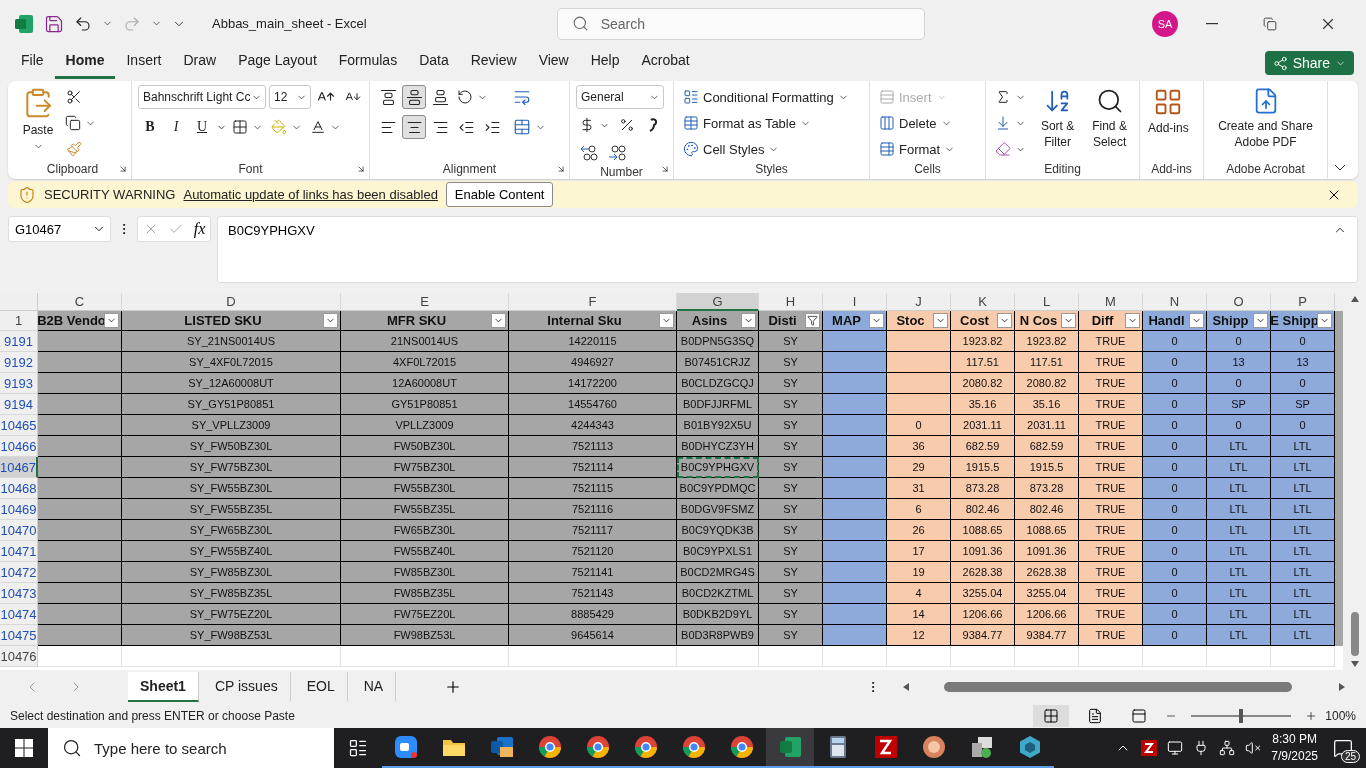 The height and width of the screenshot is (768, 1366). Describe the element at coordinates (718, 615) in the screenshot. I see `table-cell: B0DKB2D9YL` at that location.